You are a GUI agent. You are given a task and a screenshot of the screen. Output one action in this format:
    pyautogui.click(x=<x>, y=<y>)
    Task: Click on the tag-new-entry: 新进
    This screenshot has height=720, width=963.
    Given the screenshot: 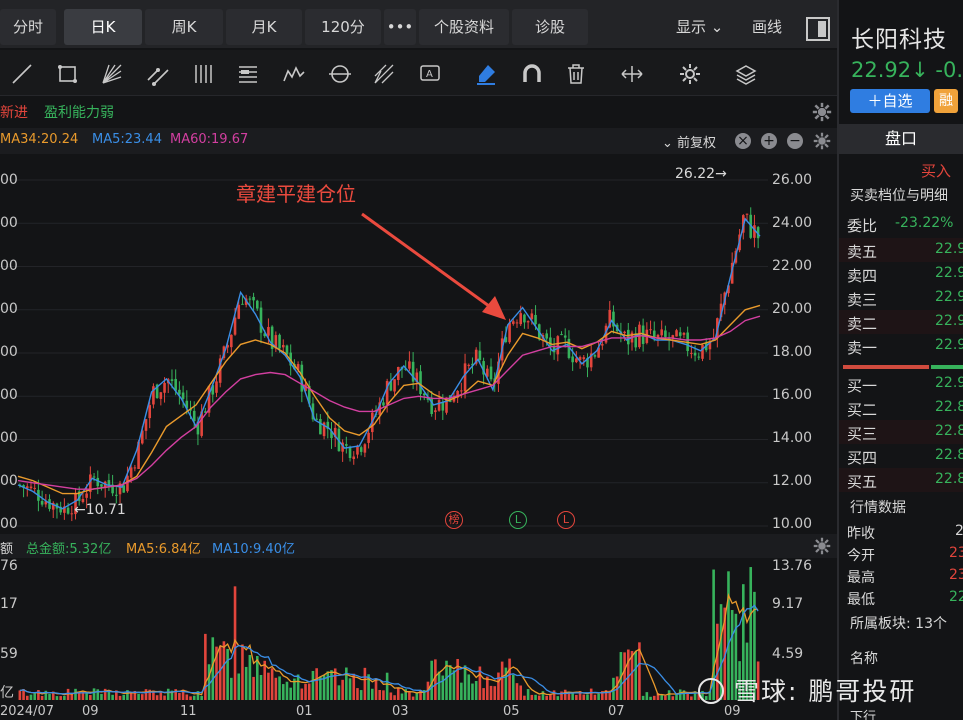 What is the action you would take?
    pyautogui.click(x=14, y=112)
    